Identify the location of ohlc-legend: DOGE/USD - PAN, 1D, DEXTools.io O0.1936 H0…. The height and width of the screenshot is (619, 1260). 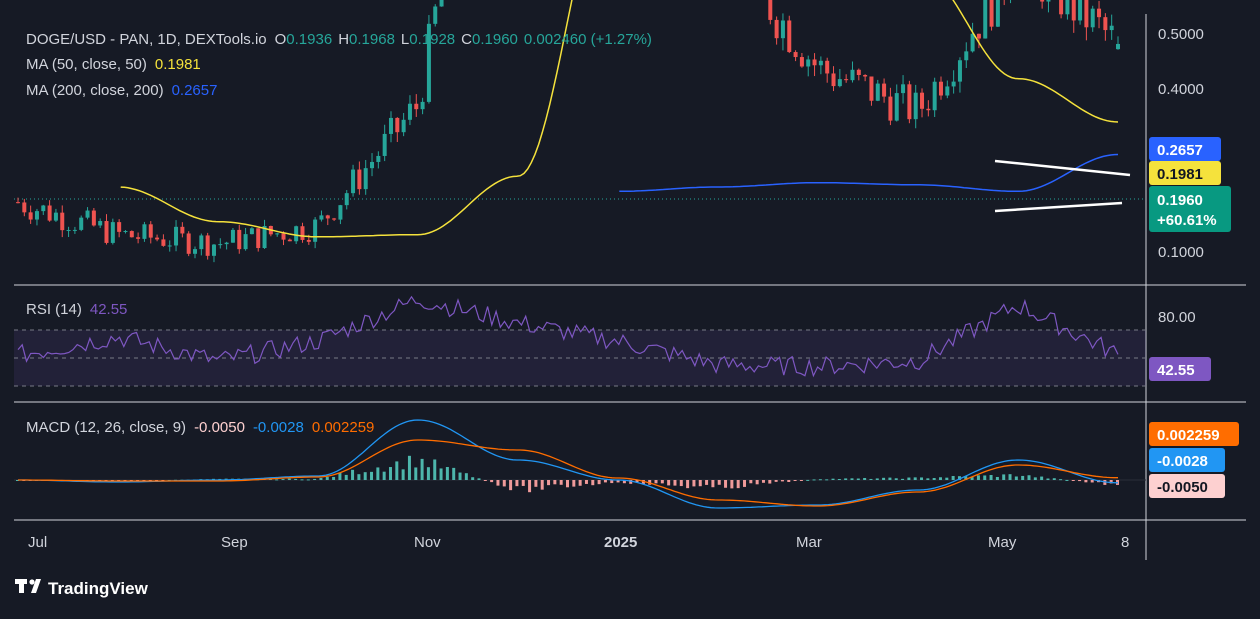
(339, 39).